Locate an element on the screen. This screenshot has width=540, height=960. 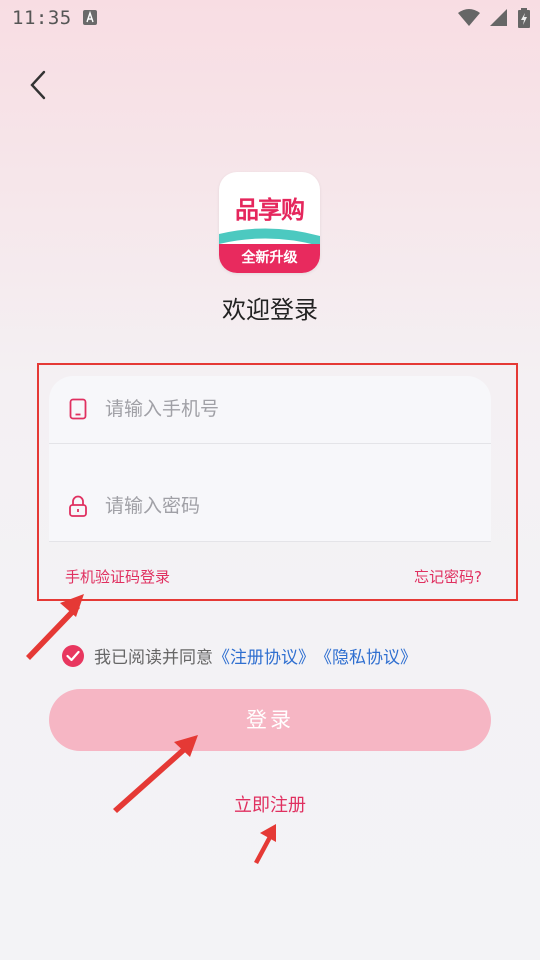
phone-icon is located at coordinates (78, 409).